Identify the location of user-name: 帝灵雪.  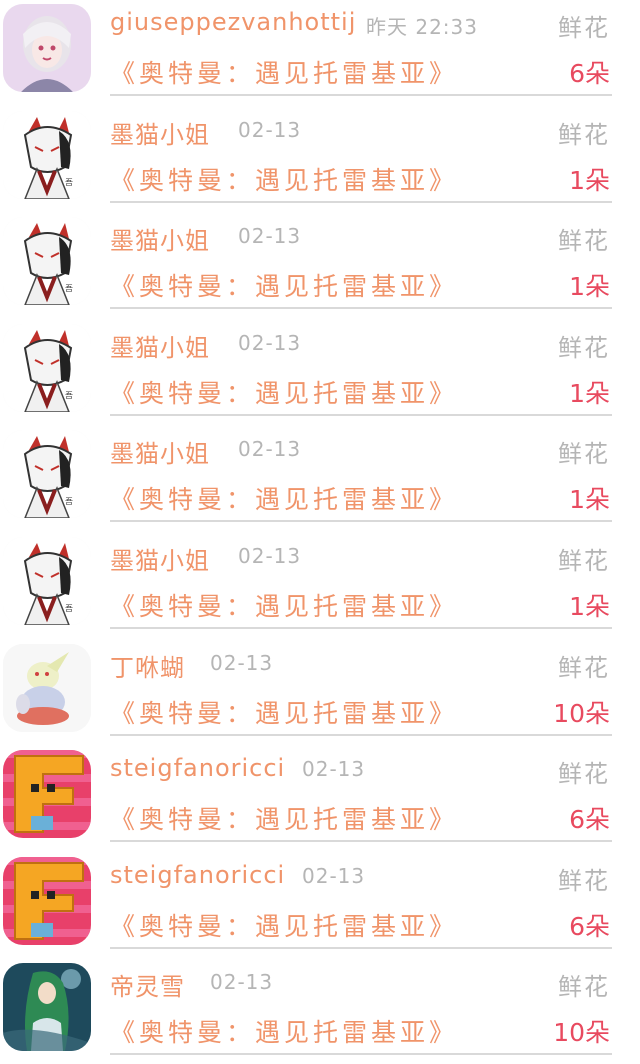
(147, 984).